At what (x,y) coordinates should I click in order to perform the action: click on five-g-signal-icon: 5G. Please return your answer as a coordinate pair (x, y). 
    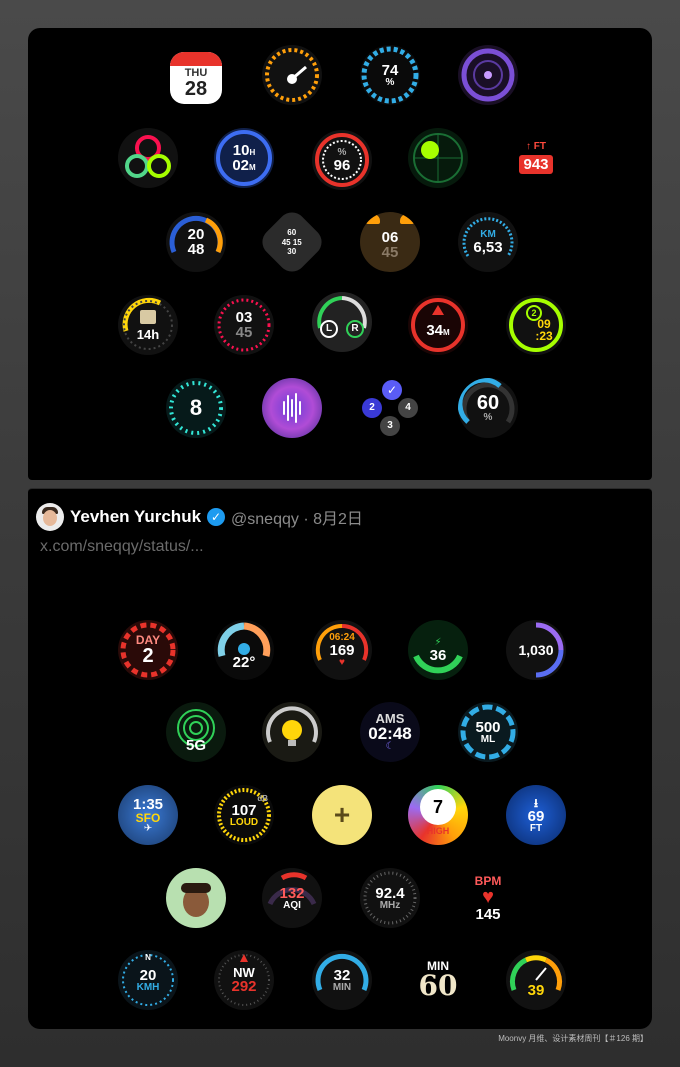
    Looking at the image, I should click on (196, 732).